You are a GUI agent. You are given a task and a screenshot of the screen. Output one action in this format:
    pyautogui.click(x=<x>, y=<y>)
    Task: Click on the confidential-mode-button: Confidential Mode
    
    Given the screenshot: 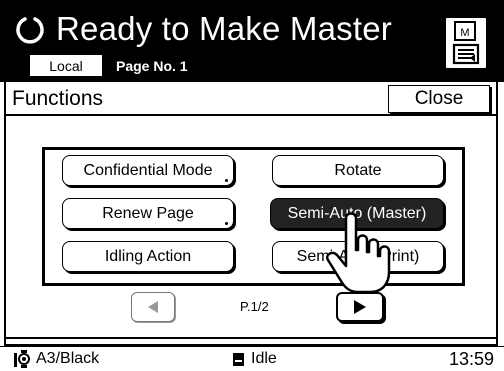 What is the action you would take?
    pyautogui.click(x=148, y=170)
    